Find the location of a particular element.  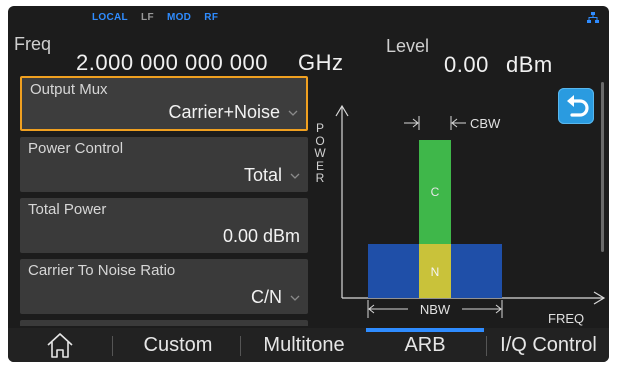

tab-arb: ARB is located at coordinates (425, 345).